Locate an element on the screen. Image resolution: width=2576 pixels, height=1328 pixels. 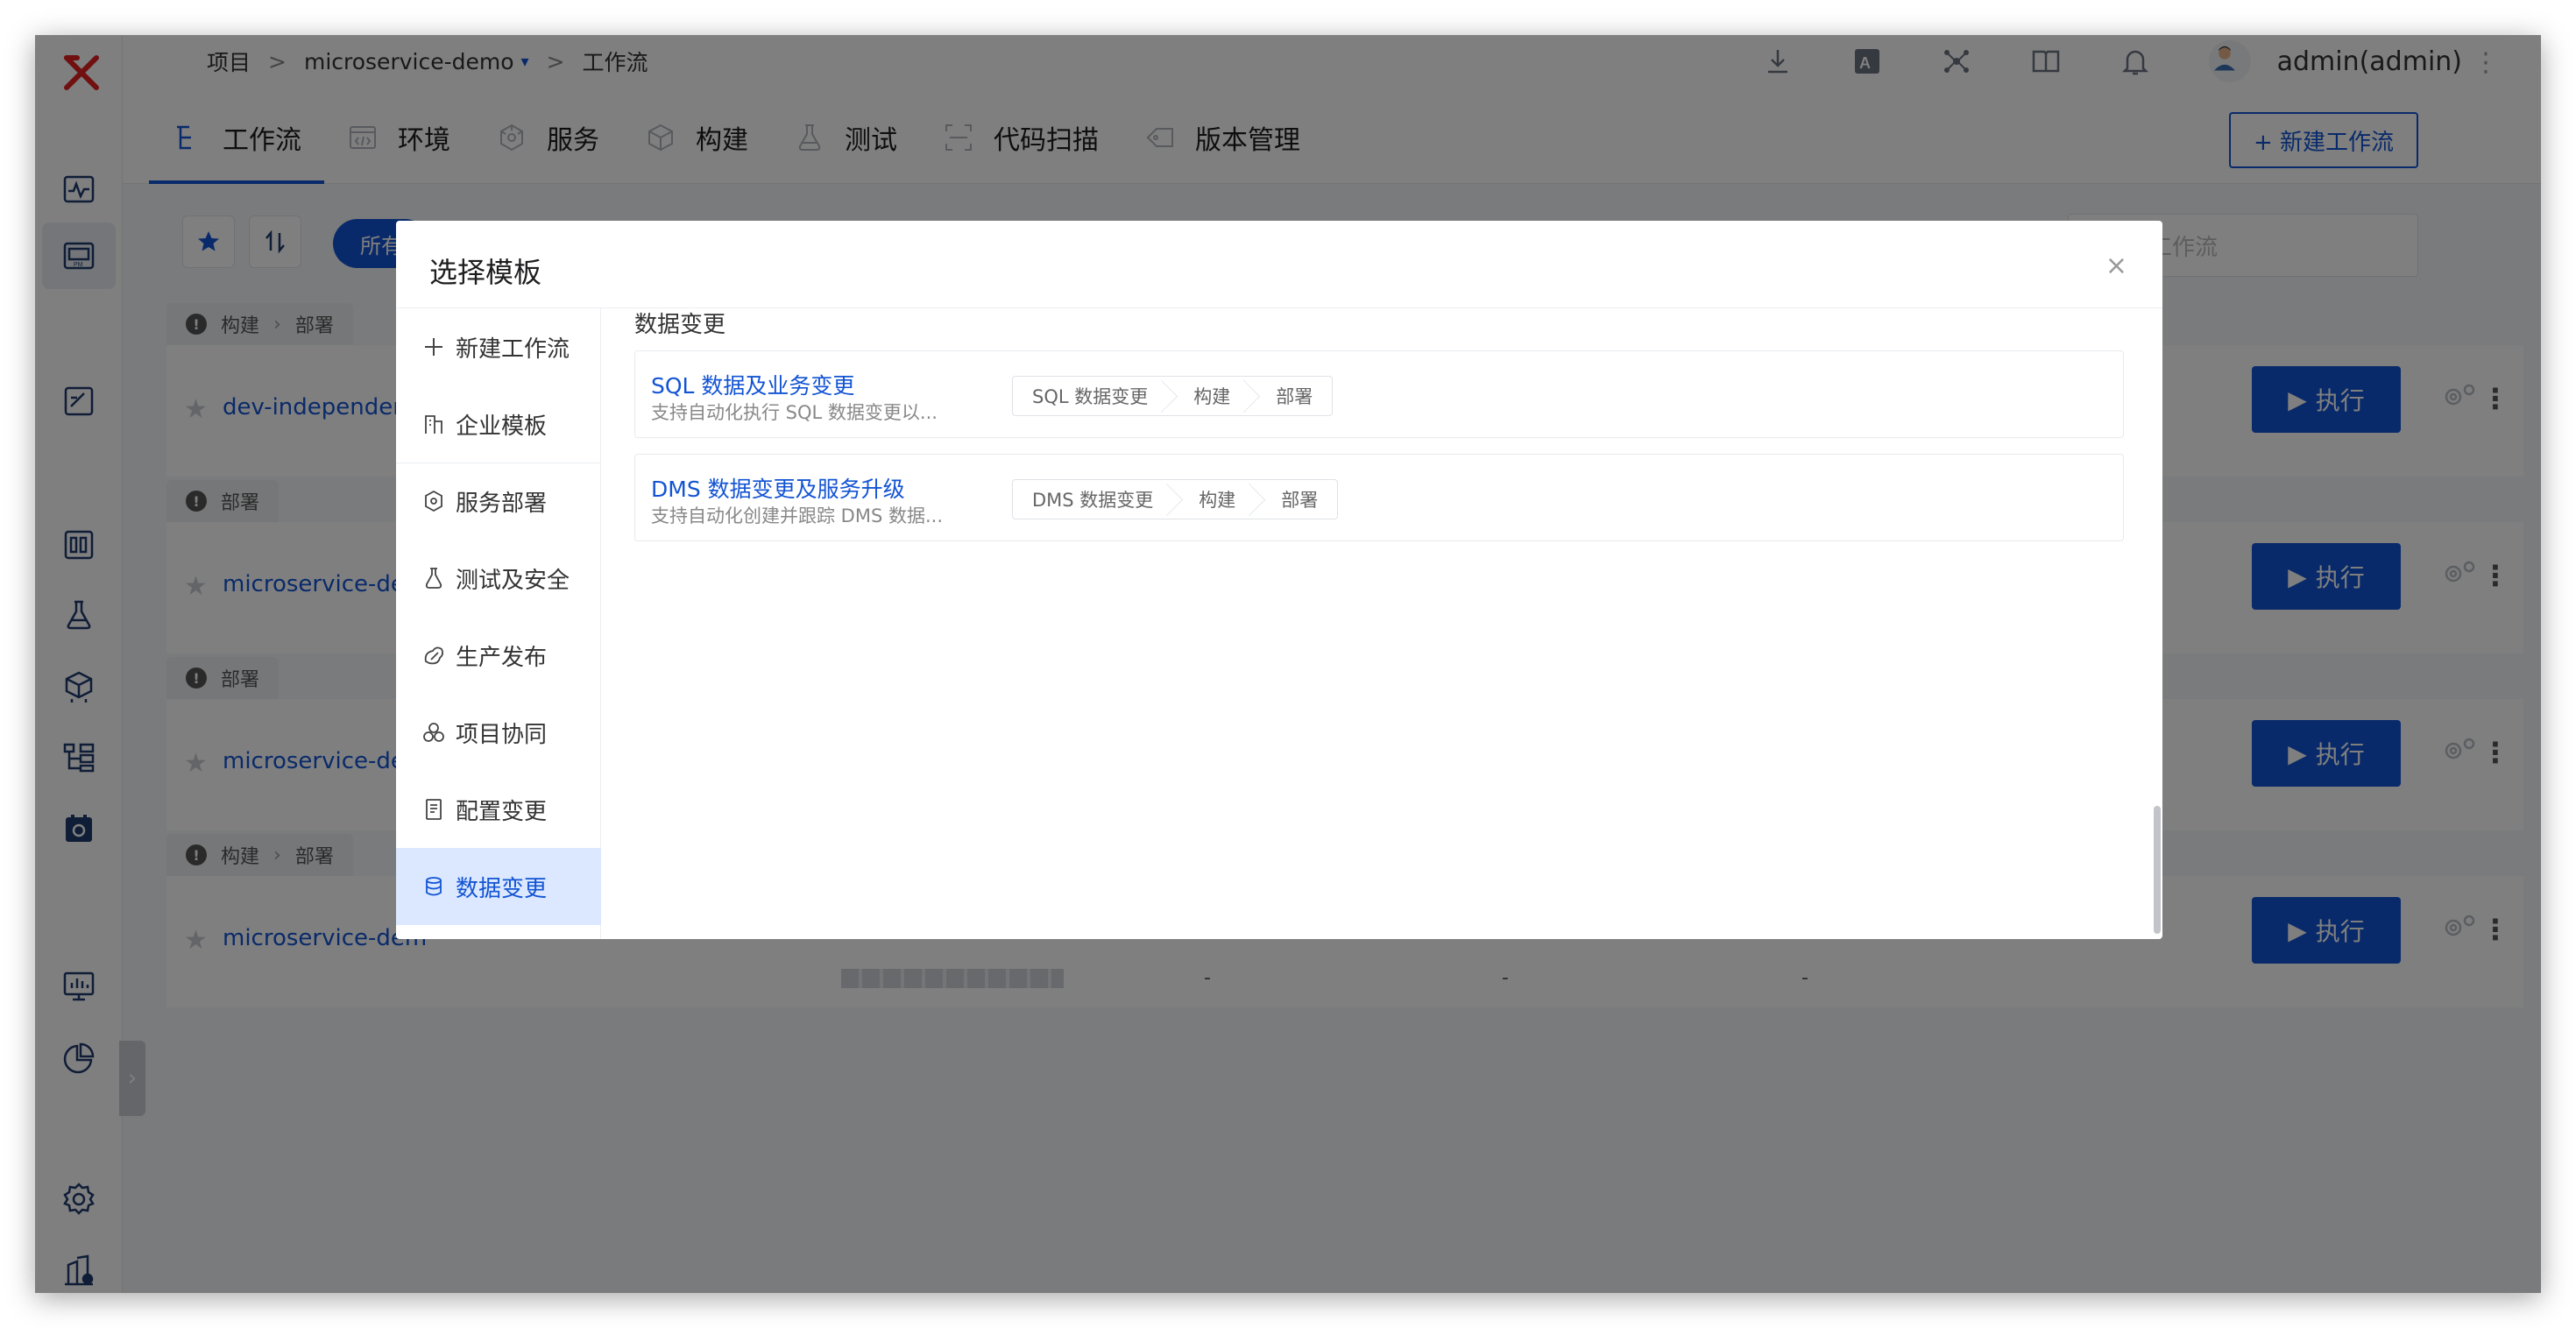
close-icon: × is located at coordinates (2116, 266).